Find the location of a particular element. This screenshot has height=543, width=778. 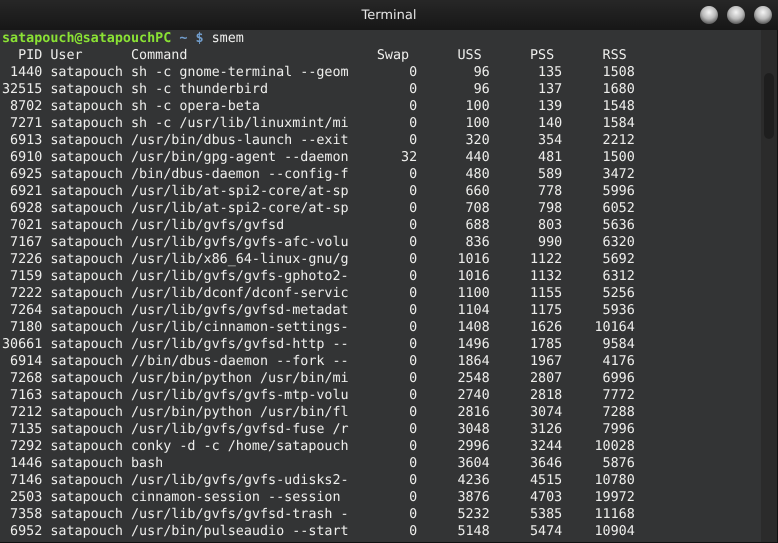

table-cell-text: cinnamon-session --session is located at coordinates (236, 497).